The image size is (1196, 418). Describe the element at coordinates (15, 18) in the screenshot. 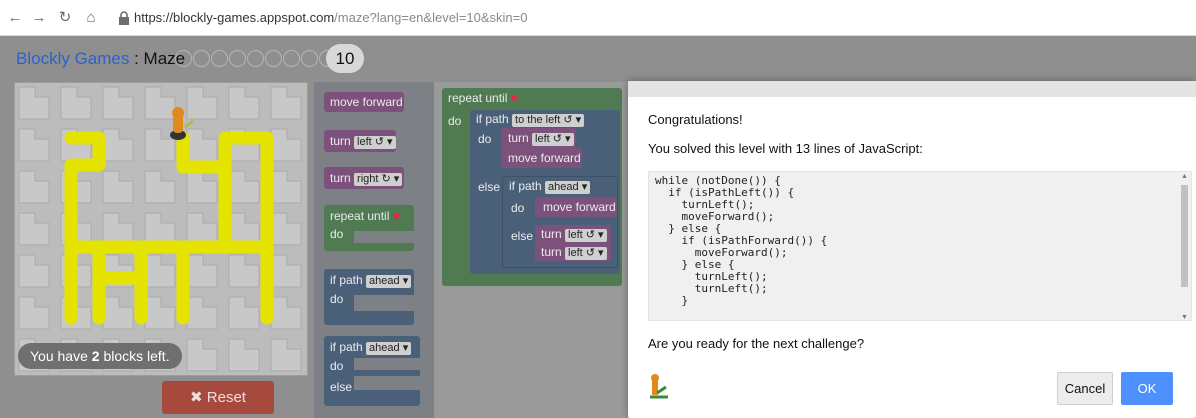

I see `back-arrow-icon: ←` at that location.